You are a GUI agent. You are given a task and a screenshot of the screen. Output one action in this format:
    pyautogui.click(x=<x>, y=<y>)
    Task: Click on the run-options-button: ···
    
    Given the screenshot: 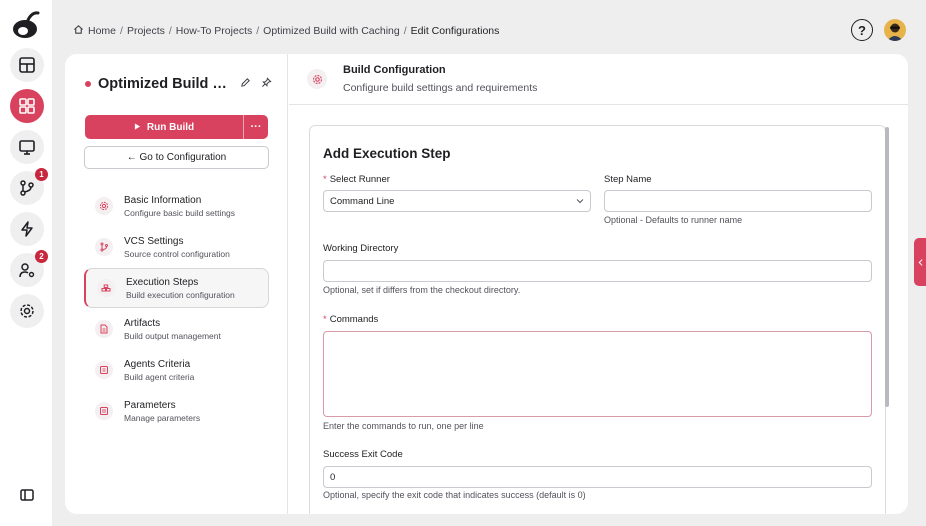 What is the action you would take?
    pyautogui.click(x=256, y=127)
    